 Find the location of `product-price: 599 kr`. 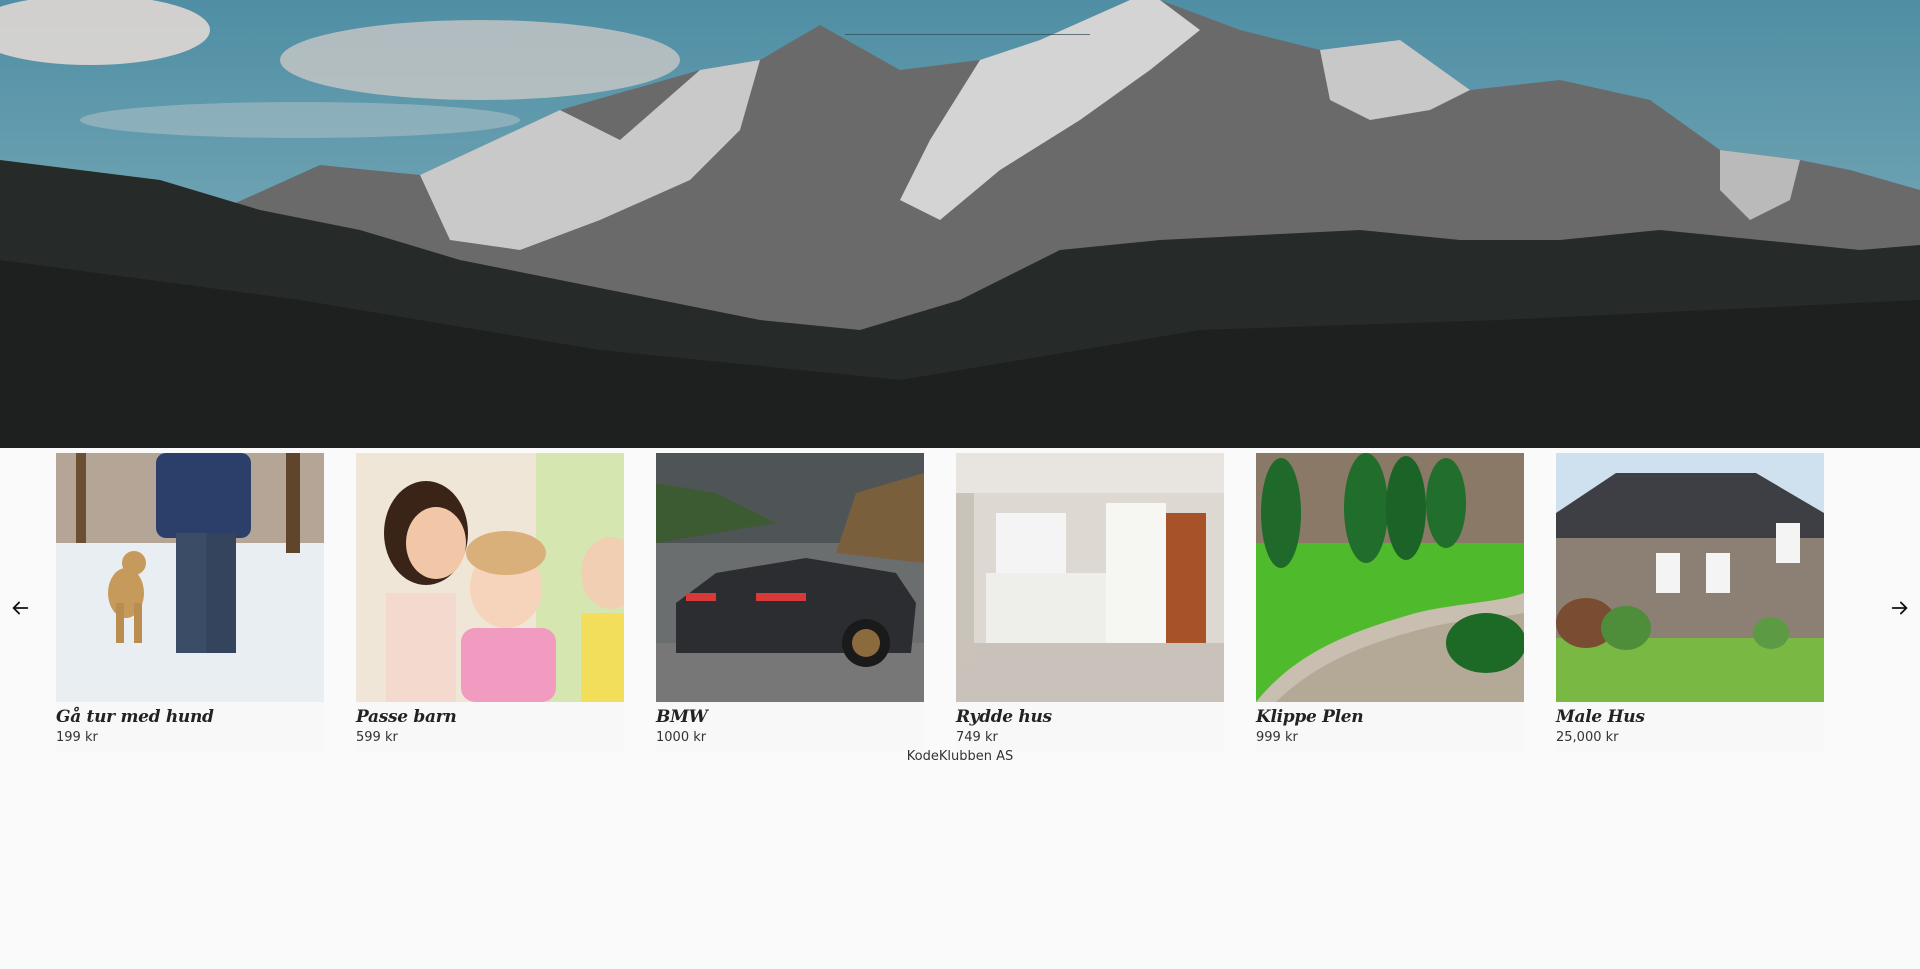

product-price: 599 kr is located at coordinates (377, 737).